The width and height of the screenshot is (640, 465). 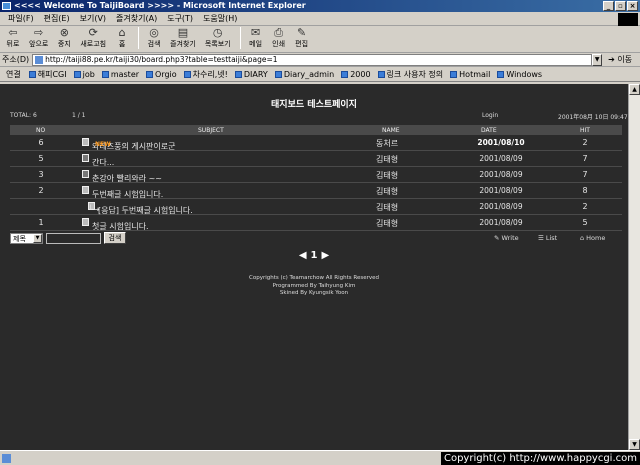 What do you see at coordinates (120, 226) in the screenshot?
I see `post-subject-text: 첫글 시험입니다.` at bounding box center [120, 226].